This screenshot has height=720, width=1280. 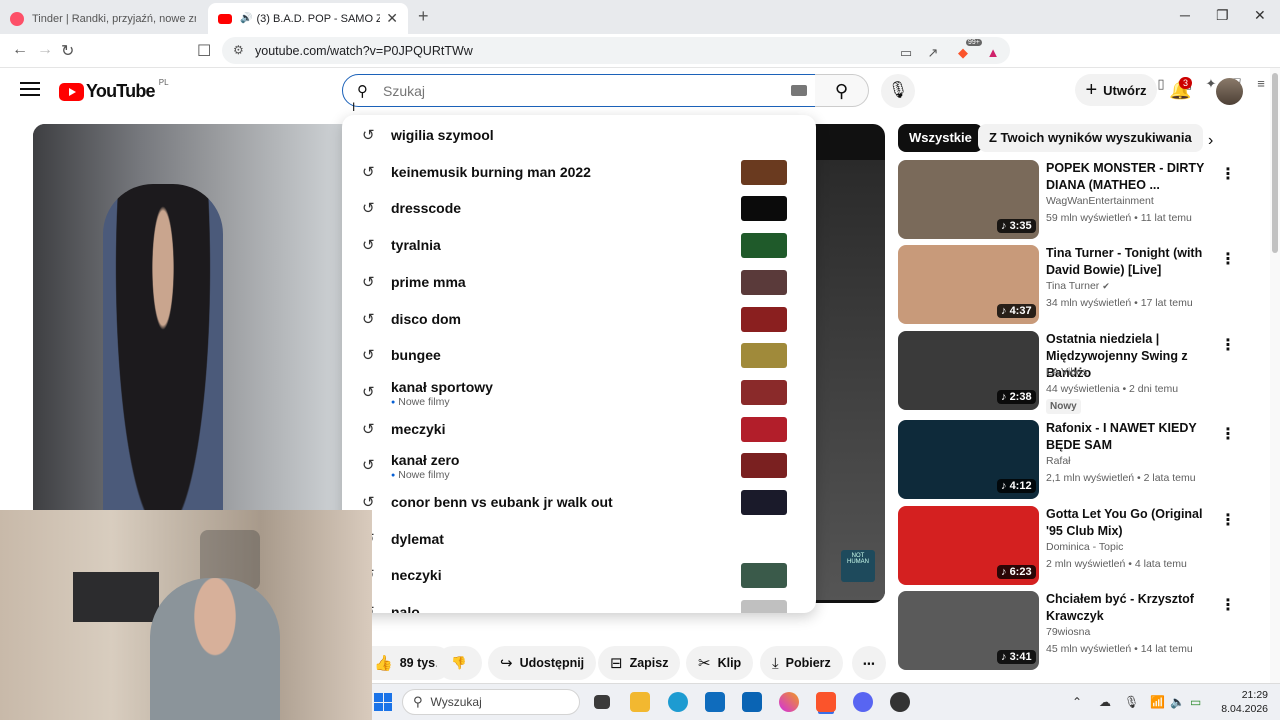 What do you see at coordinates (1157, 702) in the screenshot?
I see `wifi-icon: 📶` at bounding box center [1157, 702].